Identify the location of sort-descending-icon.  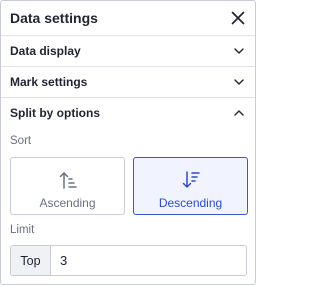
(191, 180).